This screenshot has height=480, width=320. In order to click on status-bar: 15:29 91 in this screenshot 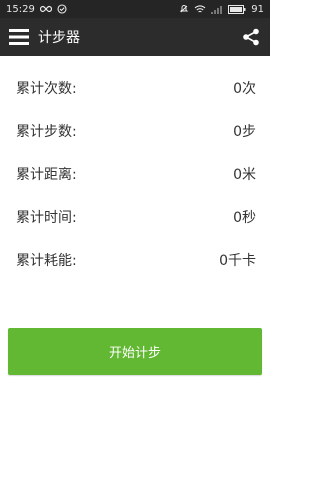, I will do `click(135, 9)`.